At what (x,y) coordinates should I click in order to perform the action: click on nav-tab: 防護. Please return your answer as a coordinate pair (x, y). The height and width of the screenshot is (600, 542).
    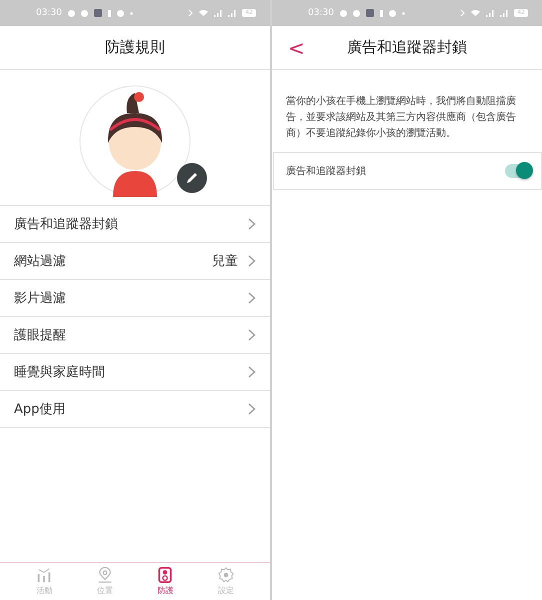
    Looking at the image, I should click on (165, 581).